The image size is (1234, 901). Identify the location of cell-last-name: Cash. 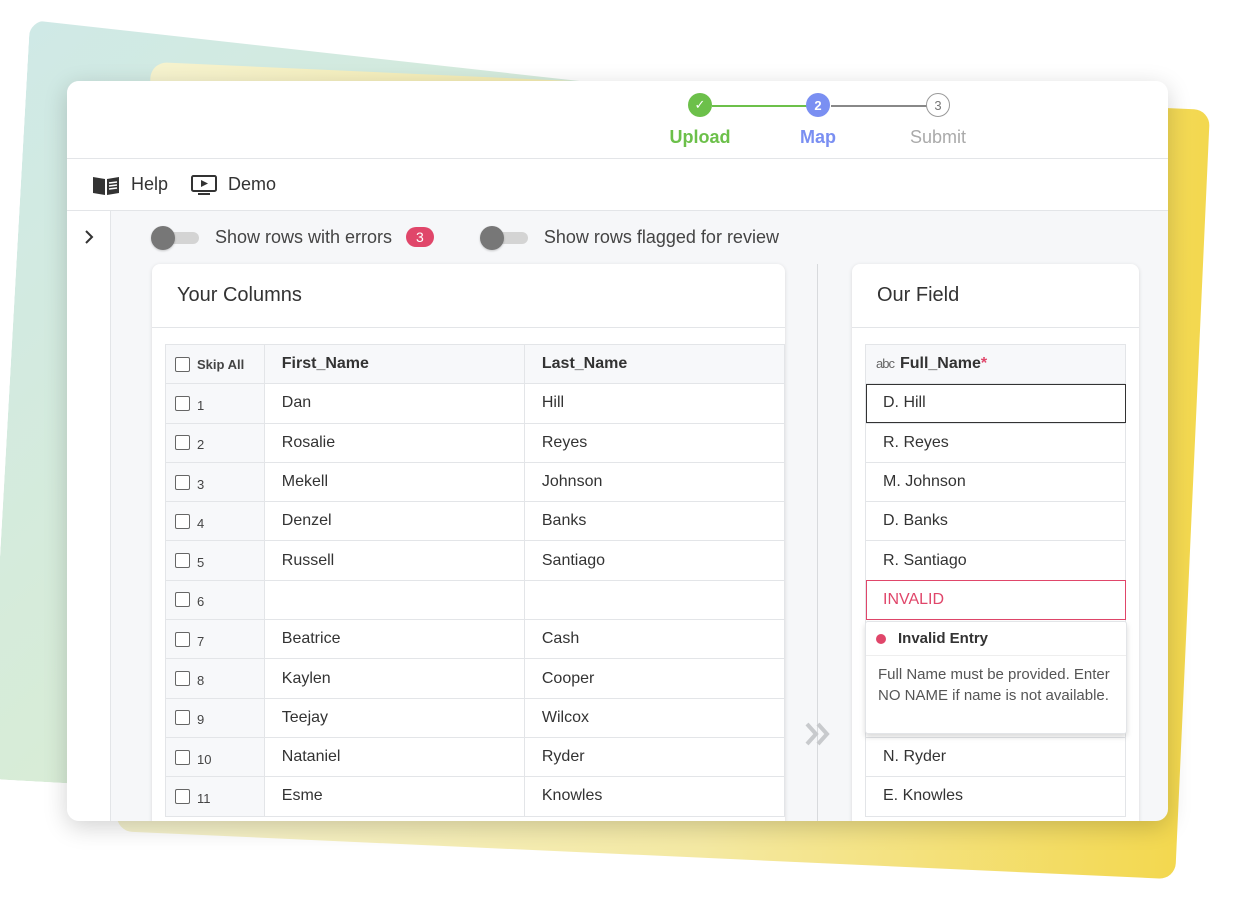
(654, 639).